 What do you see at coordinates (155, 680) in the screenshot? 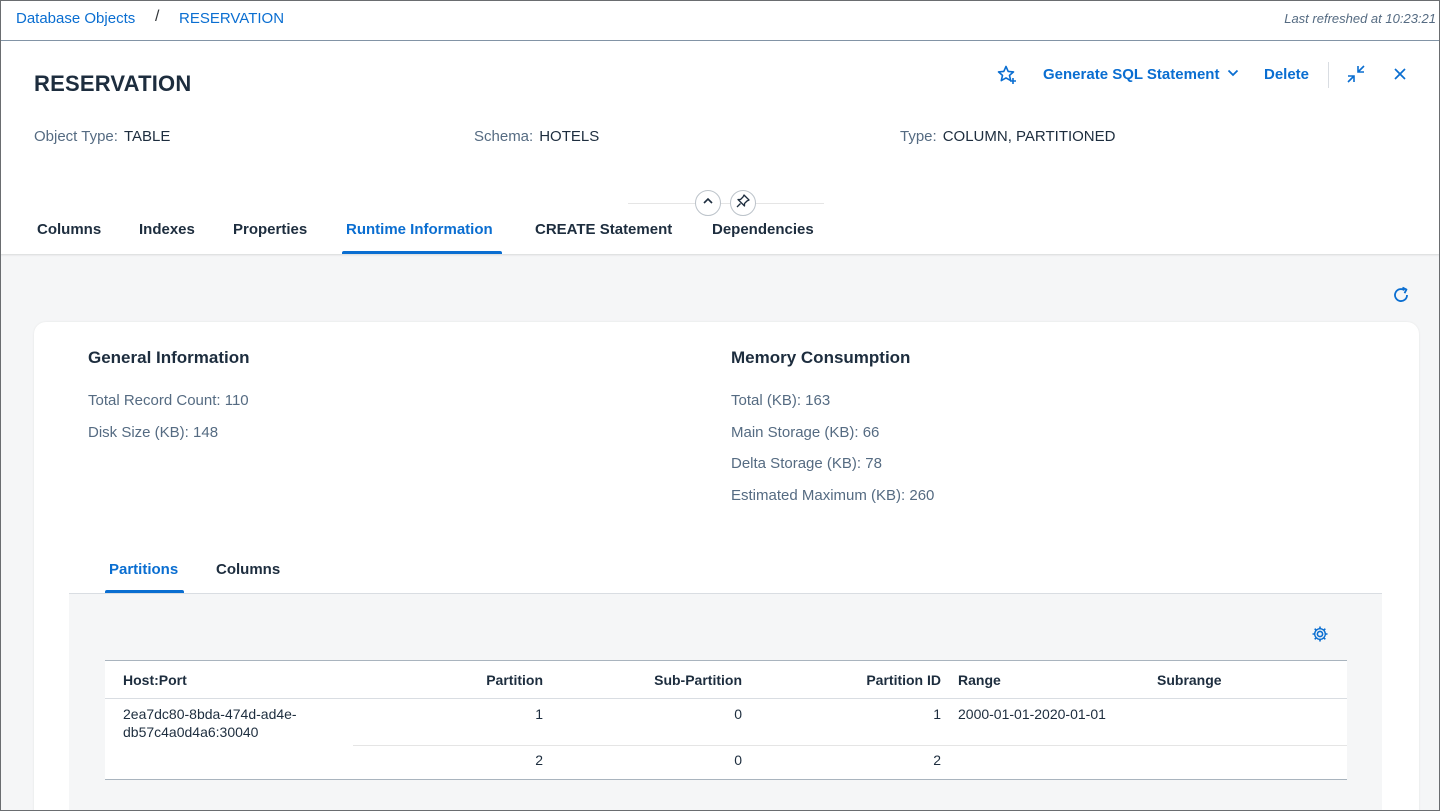
I see `column-header-host-port: Host:Port` at bounding box center [155, 680].